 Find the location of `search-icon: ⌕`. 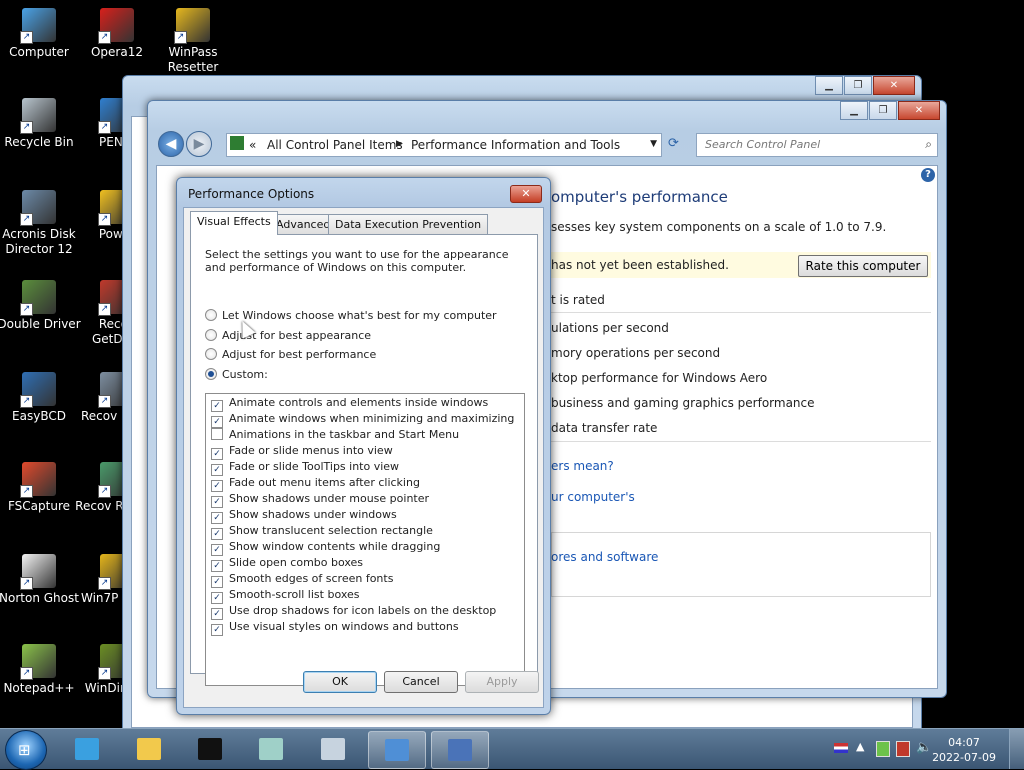

search-icon: ⌕ is located at coordinates (928, 144).